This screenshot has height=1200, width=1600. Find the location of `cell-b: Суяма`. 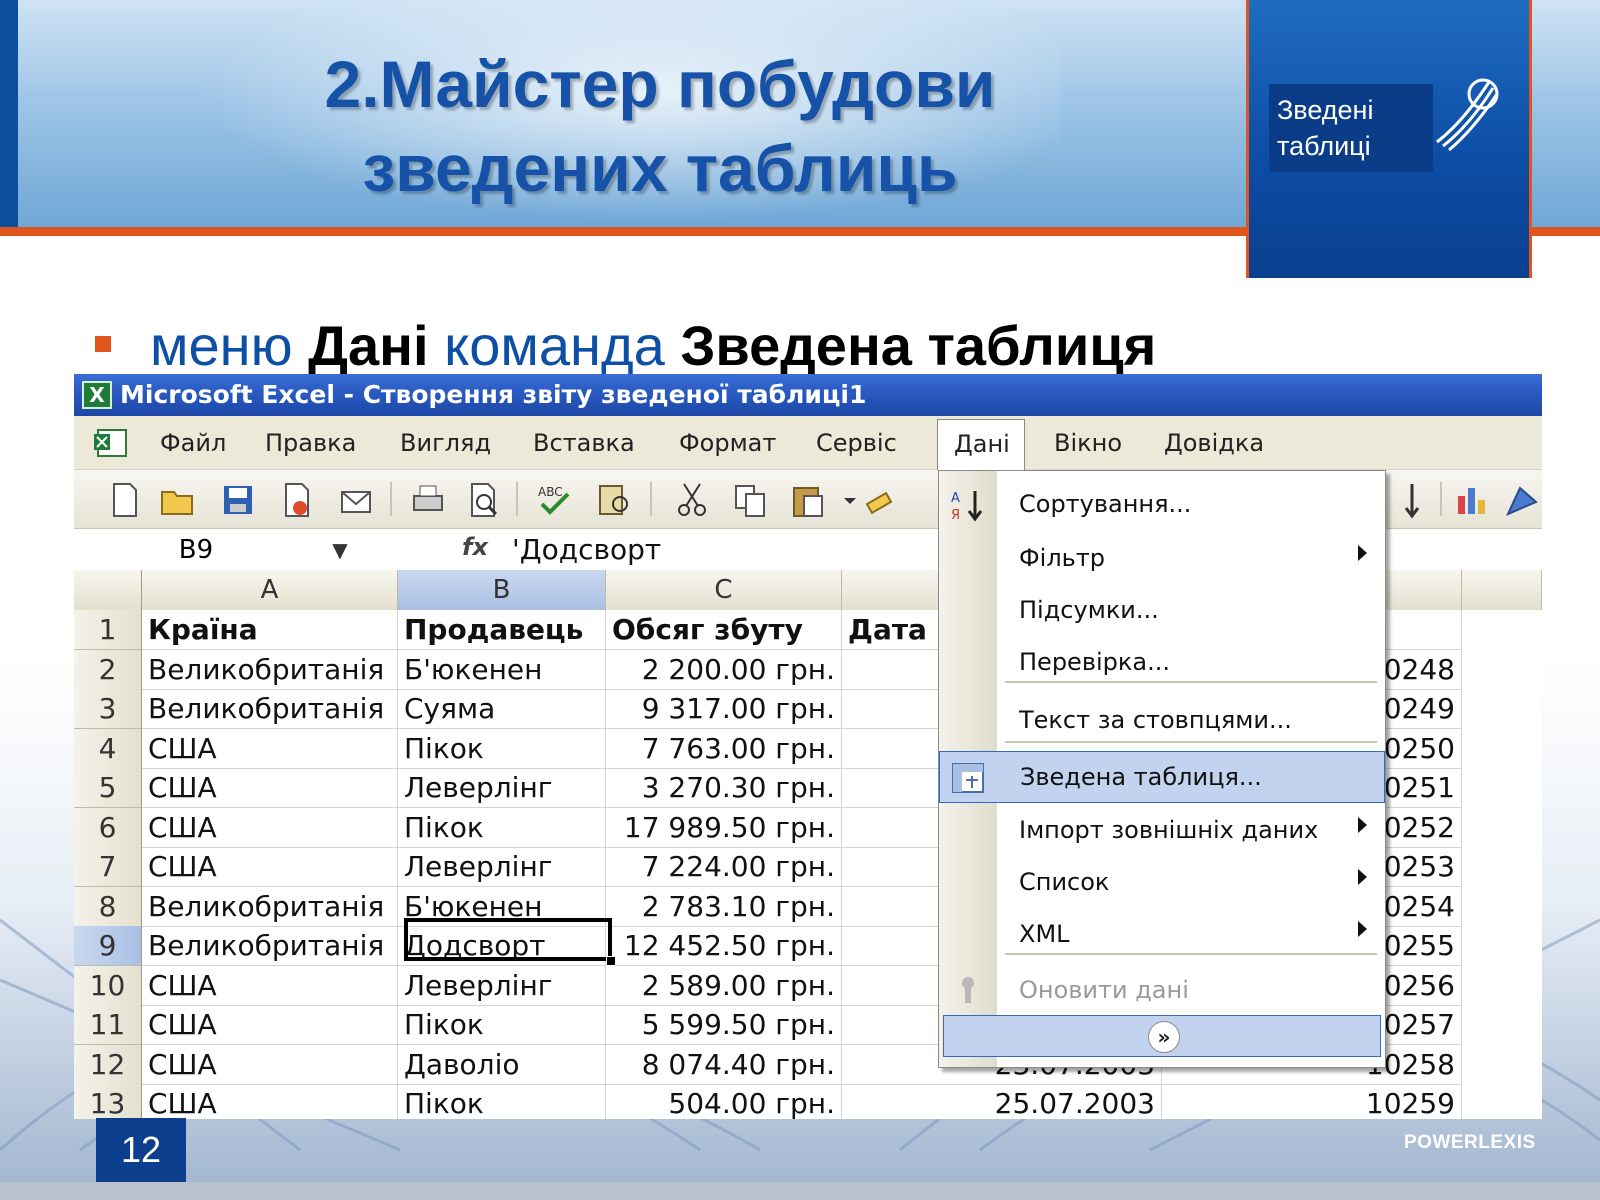

cell-b: Суяма is located at coordinates (502, 709).